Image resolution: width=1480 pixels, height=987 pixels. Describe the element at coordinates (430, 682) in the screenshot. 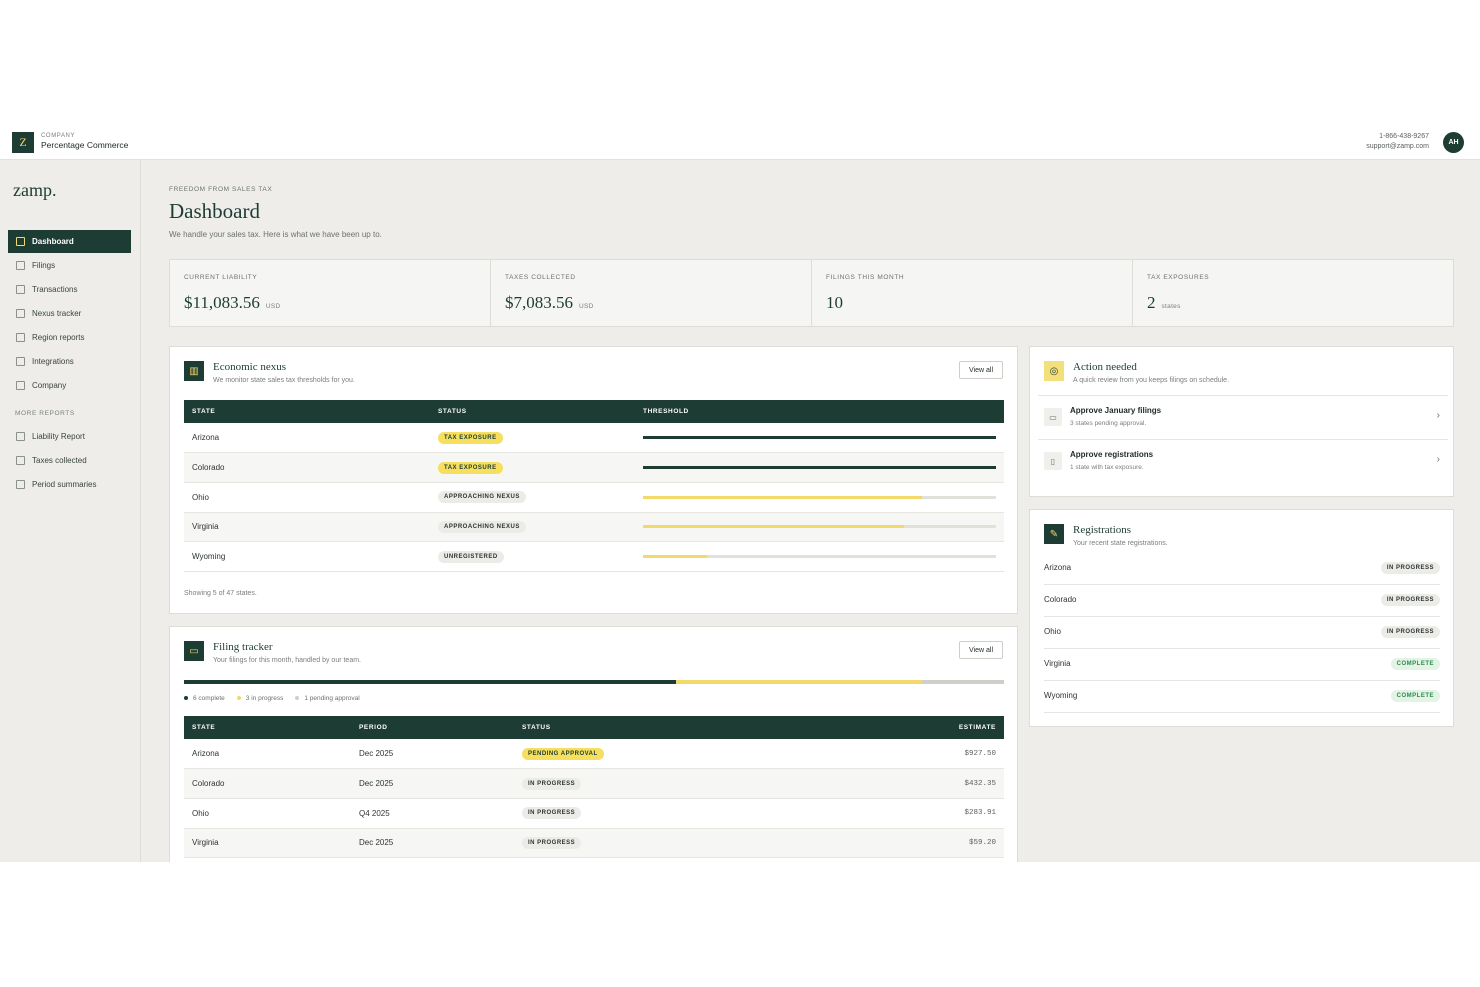

I see `progress-complete-segment` at that location.